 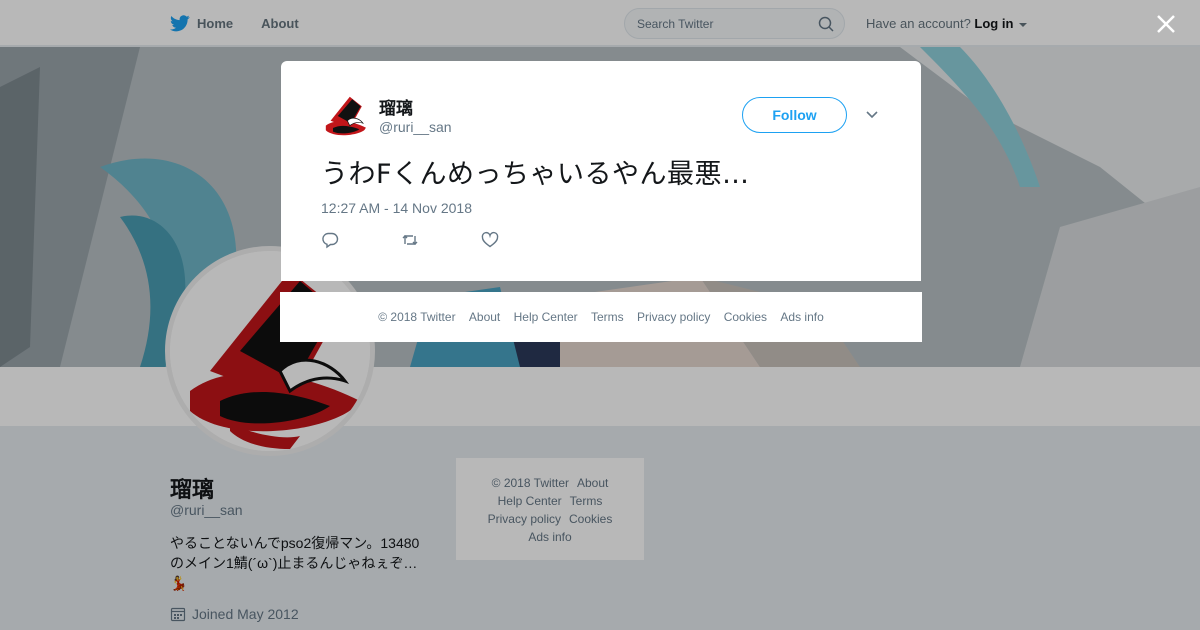 I want to click on footer-ads-info: Ads info, so click(x=801, y=317).